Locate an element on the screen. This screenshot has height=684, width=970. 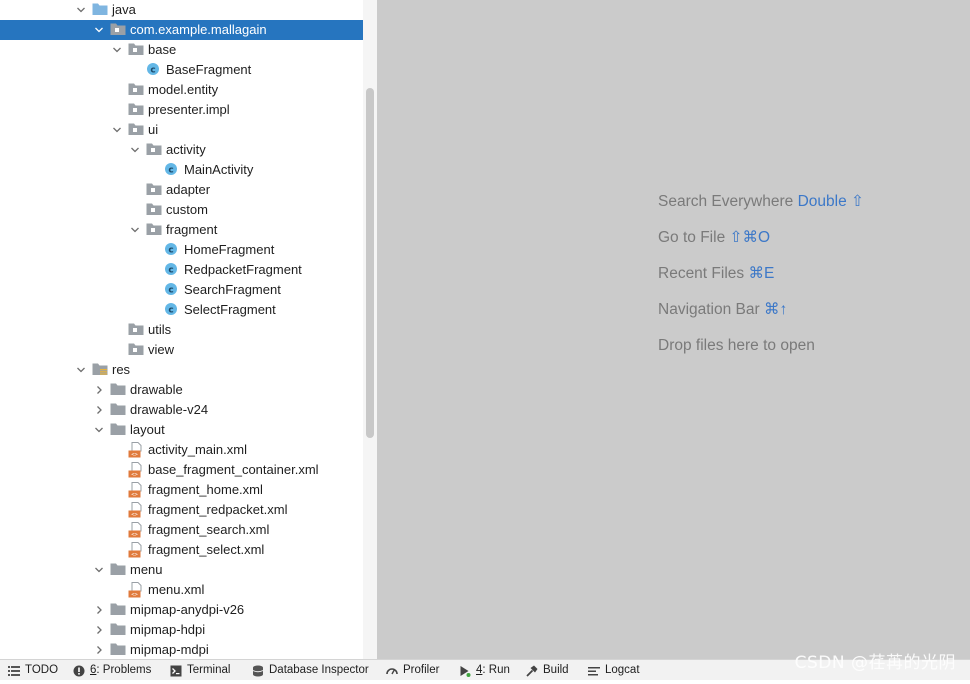
hint-navigation-bar: Navigation Bar ⌘↑ is located at coordinates (722, 310).